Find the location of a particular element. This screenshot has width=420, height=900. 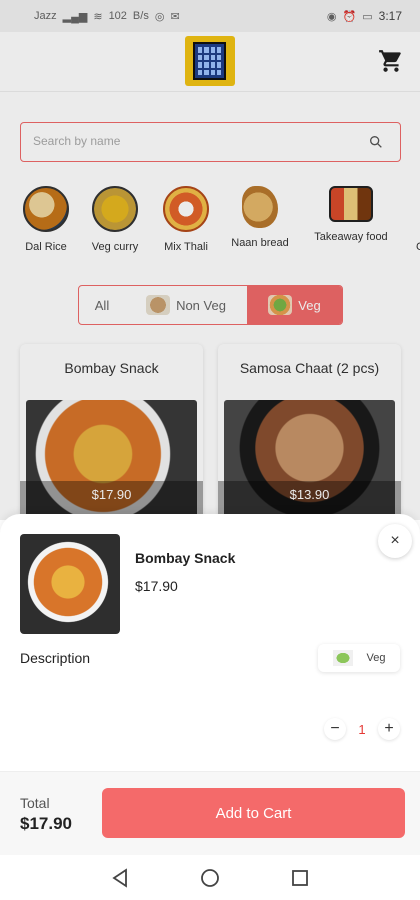

quantity-stepper: − 1 + is located at coordinates (362, 729).